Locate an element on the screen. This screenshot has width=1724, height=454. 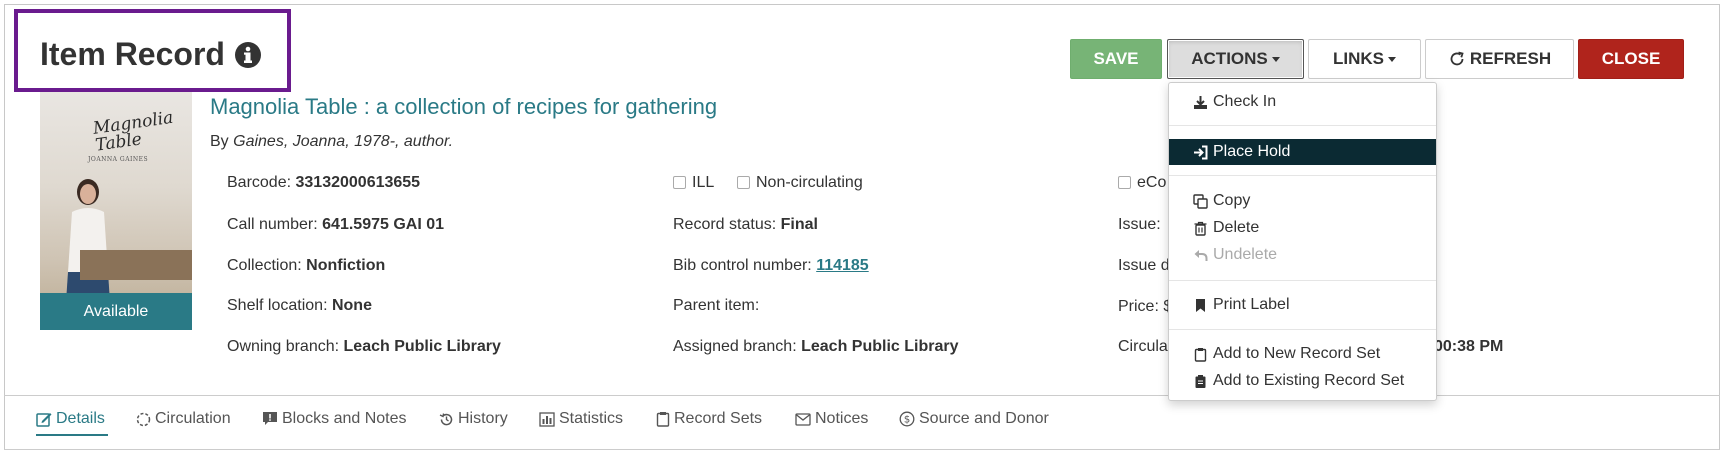
tab-details: Details is located at coordinates (70, 419).